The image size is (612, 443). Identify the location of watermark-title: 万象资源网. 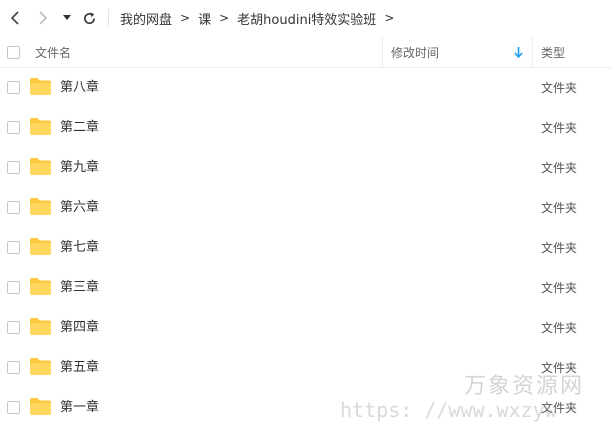
(524, 386).